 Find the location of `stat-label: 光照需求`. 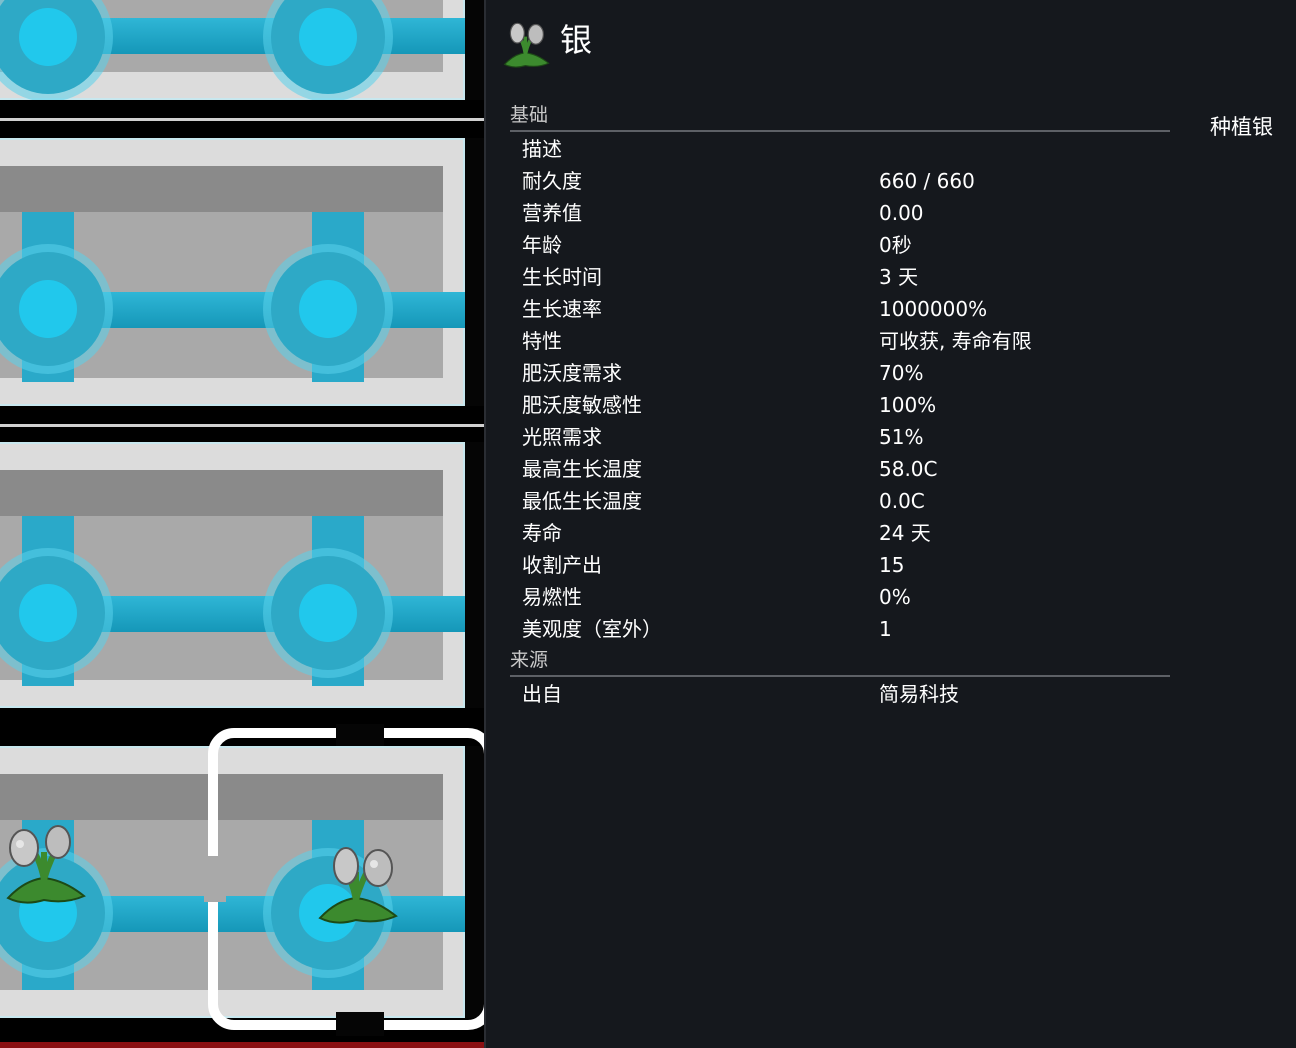

stat-label: 光照需求 is located at coordinates (562, 437).